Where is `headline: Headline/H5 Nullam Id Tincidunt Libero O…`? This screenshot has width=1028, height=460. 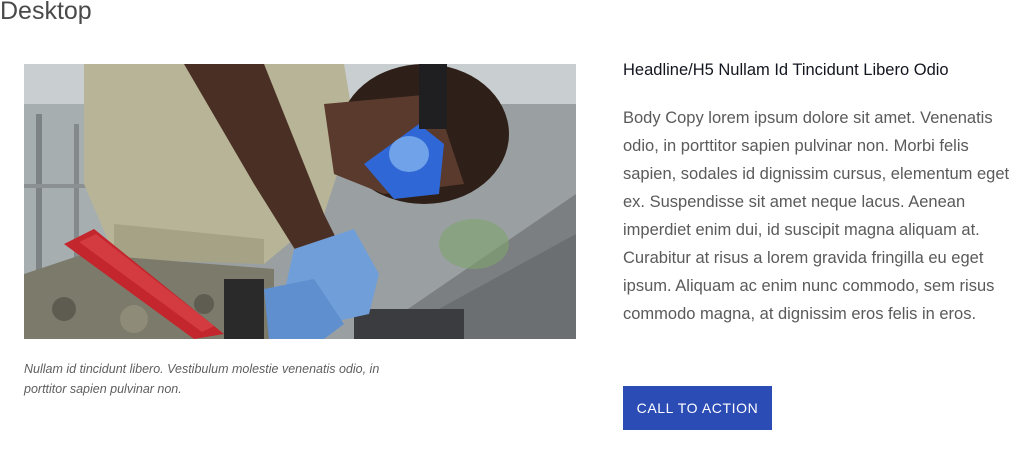 headline: Headline/H5 Nullam Id Tincidunt Libero O… is located at coordinates (786, 70).